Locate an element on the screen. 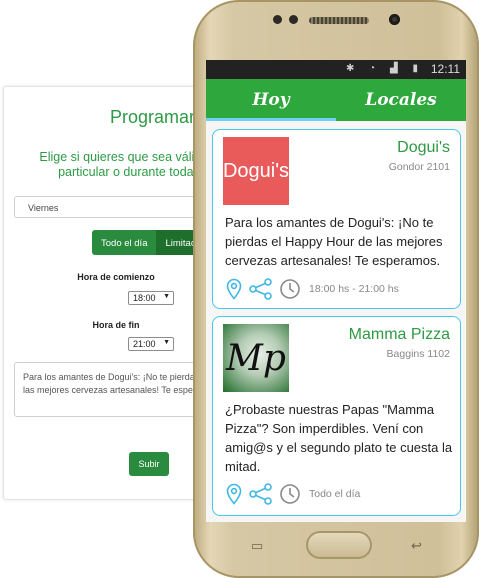 The image size is (479, 578). earpiece-speaker is located at coordinates (339, 20).